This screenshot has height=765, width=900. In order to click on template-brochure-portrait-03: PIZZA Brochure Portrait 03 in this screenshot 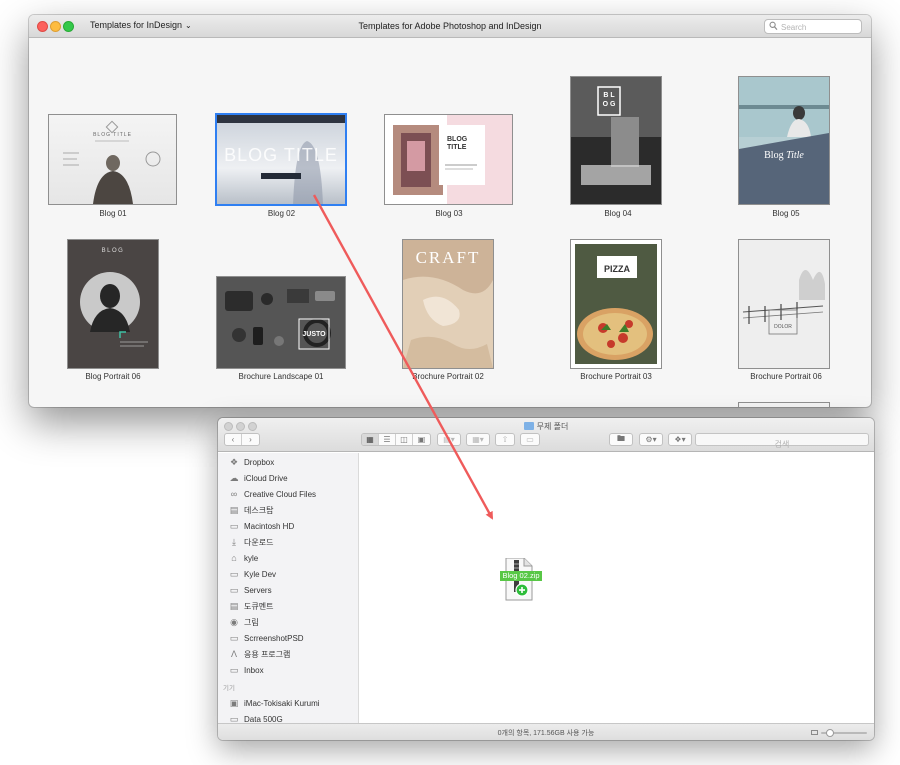, I will do `click(616, 312)`.